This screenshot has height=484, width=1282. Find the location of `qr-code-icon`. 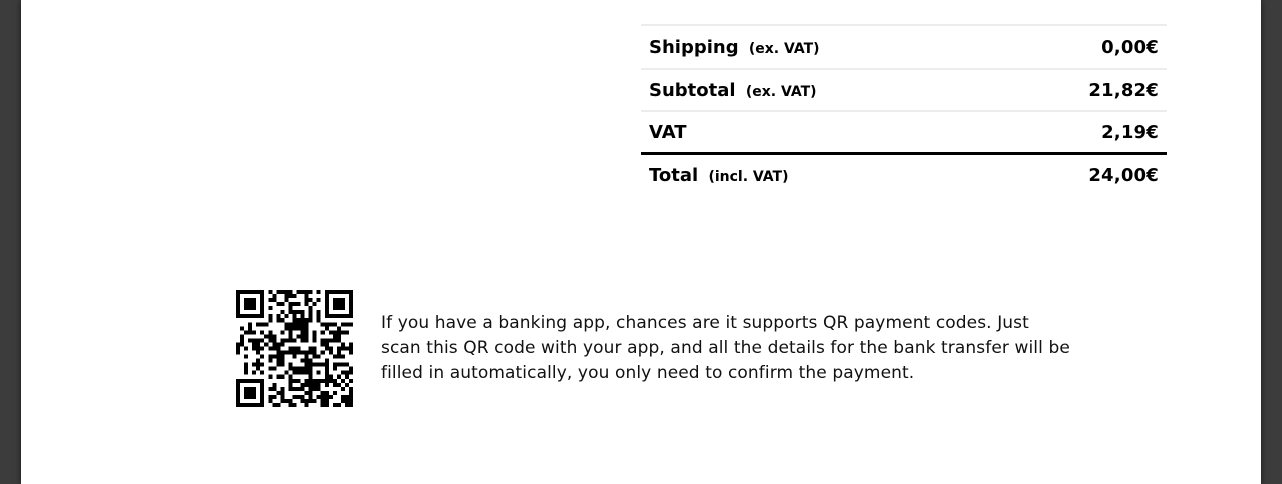

qr-code-icon is located at coordinates (294, 348).